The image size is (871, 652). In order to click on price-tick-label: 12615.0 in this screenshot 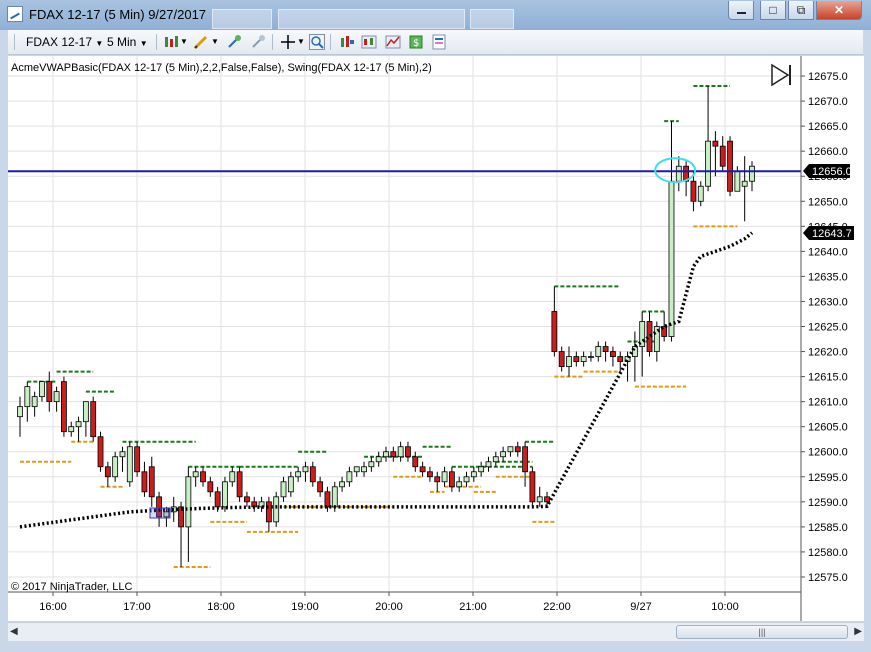, I will do `click(828, 378)`.